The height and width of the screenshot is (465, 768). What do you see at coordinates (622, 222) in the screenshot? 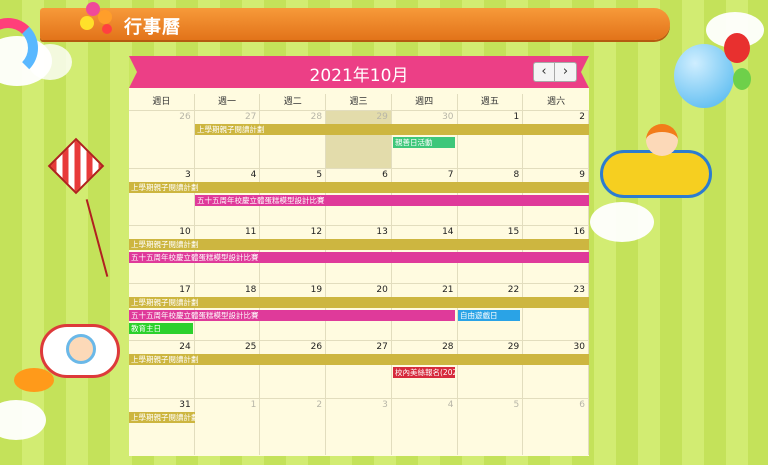
I see `cloud-under-plane` at bounding box center [622, 222].